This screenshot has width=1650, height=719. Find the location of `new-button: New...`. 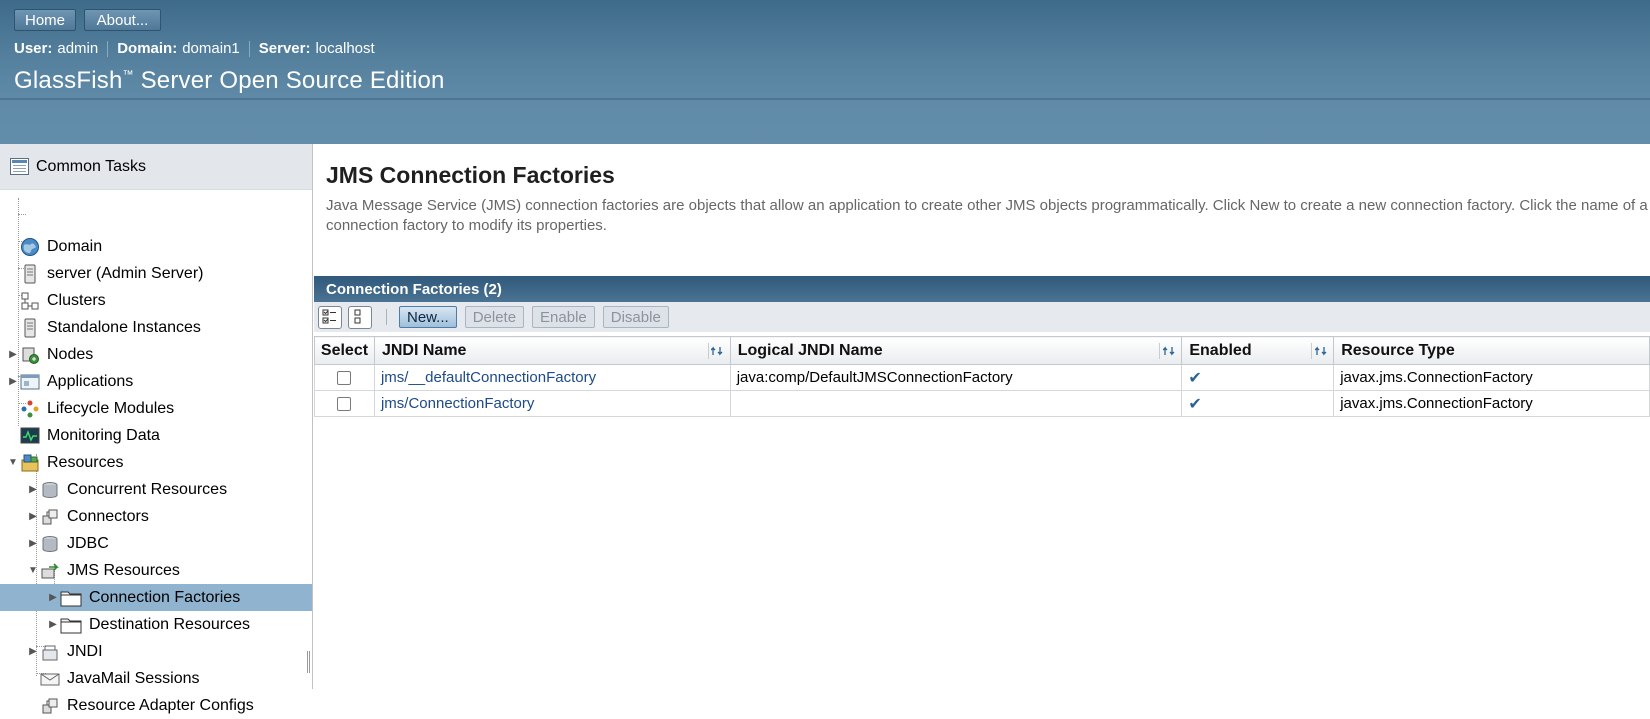

new-button: New... is located at coordinates (428, 317).